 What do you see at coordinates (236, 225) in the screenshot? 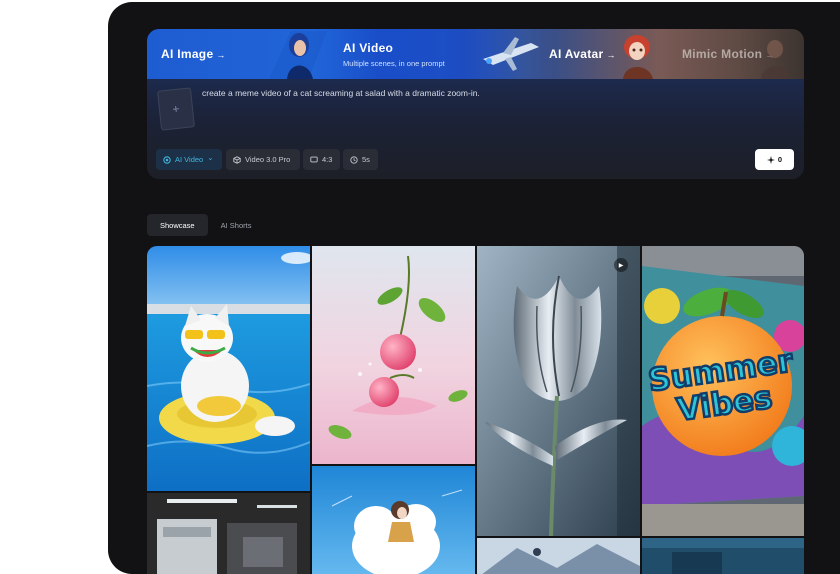
I see `tab-ai-shorts: AI Shorts` at bounding box center [236, 225].